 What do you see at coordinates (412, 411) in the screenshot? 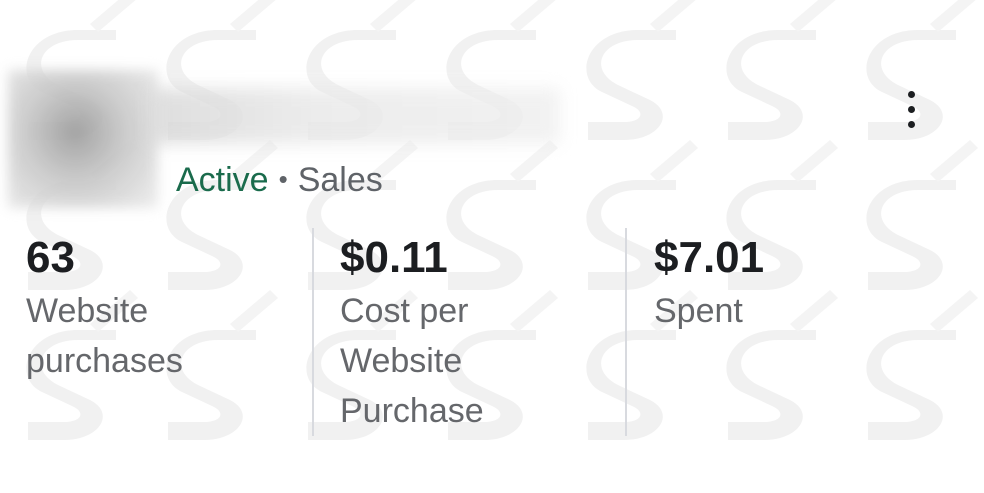
I see `metric-label-line: Purchase` at bounding box center [412, 411].